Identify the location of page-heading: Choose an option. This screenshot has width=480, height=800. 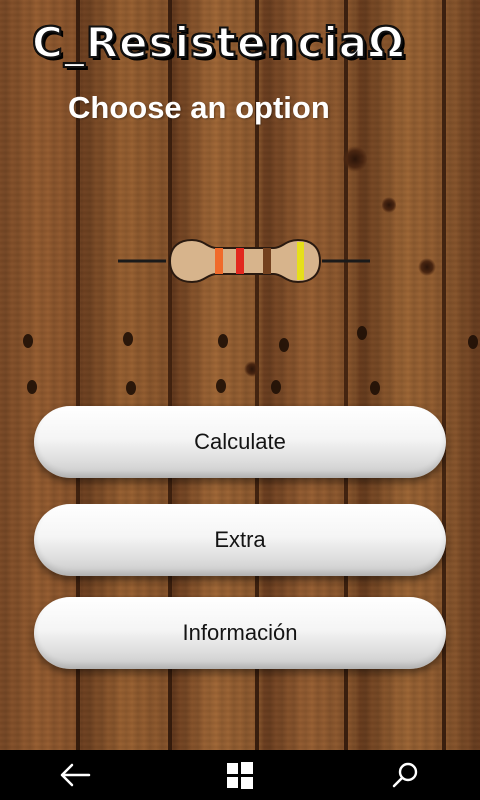
(199, 107).